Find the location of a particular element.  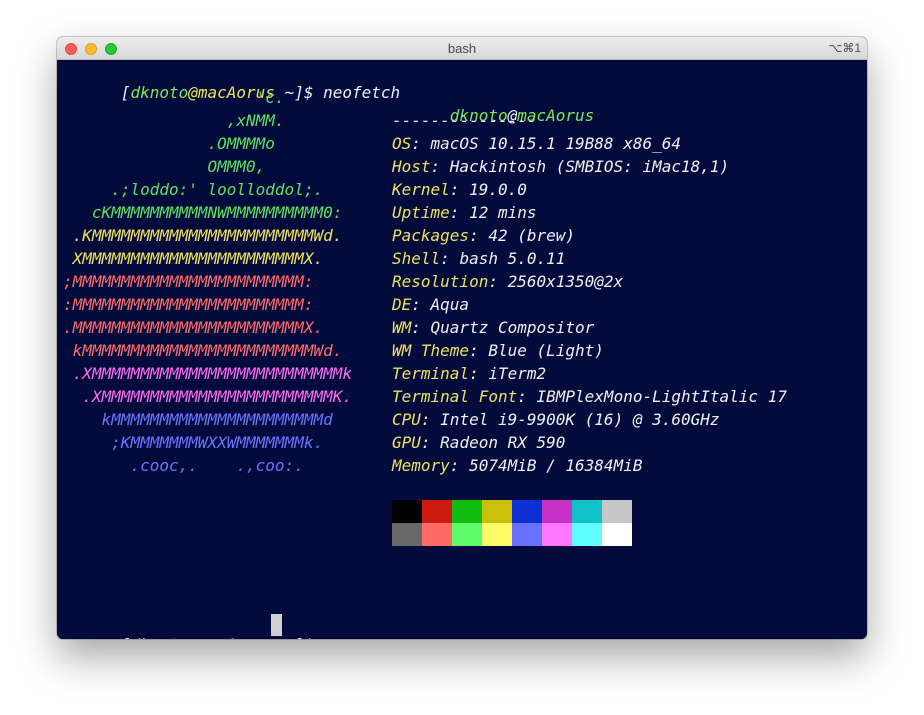

info-line: Packages: 42 (brew) is located at coordinates (483, 236).